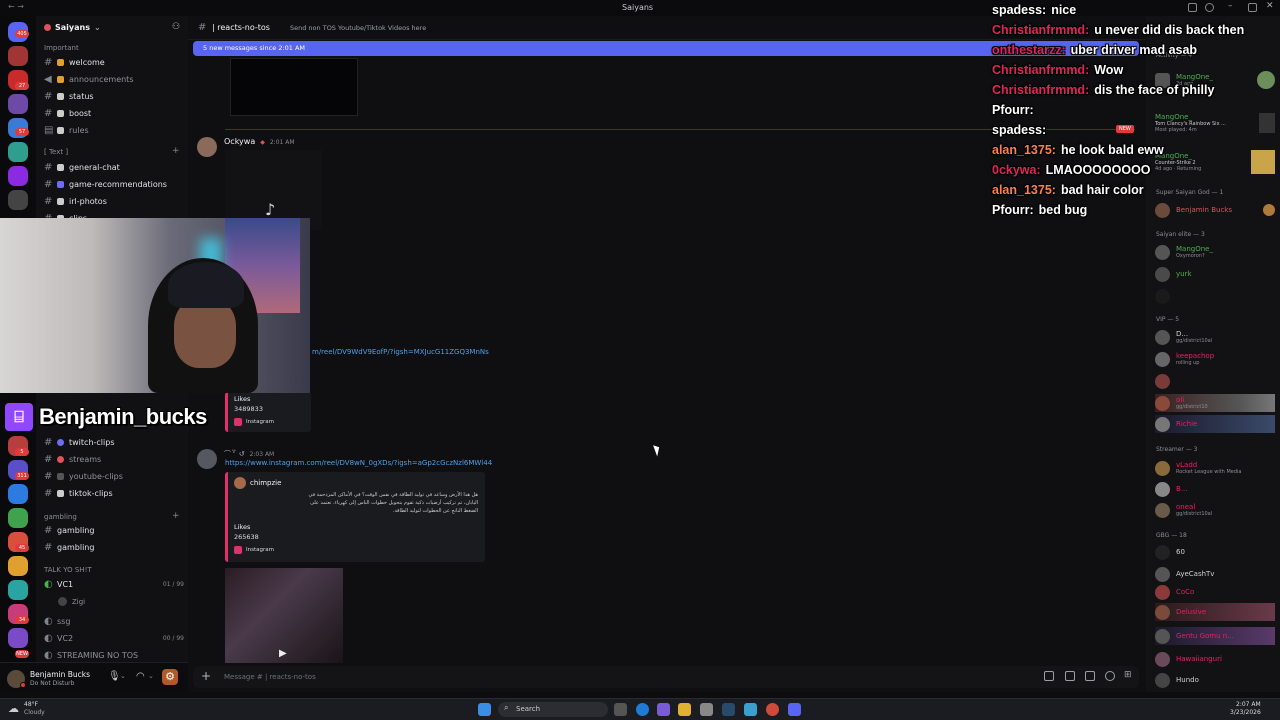 The width and height of the screenshot is (1280, 720). What do you see at coordinates (140, 676) in the screenshot?
I see `headphones-icon: ◠` at bounding box center [140, 676].